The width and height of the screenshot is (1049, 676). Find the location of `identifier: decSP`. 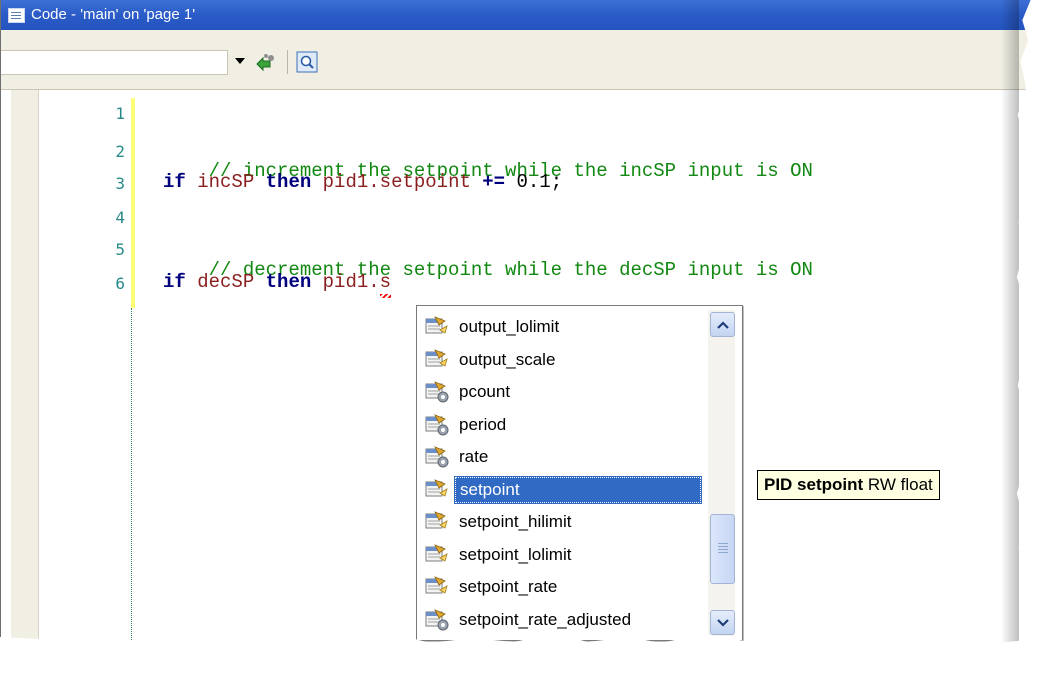

identifier: decSP is located at coordinates (225, 282).